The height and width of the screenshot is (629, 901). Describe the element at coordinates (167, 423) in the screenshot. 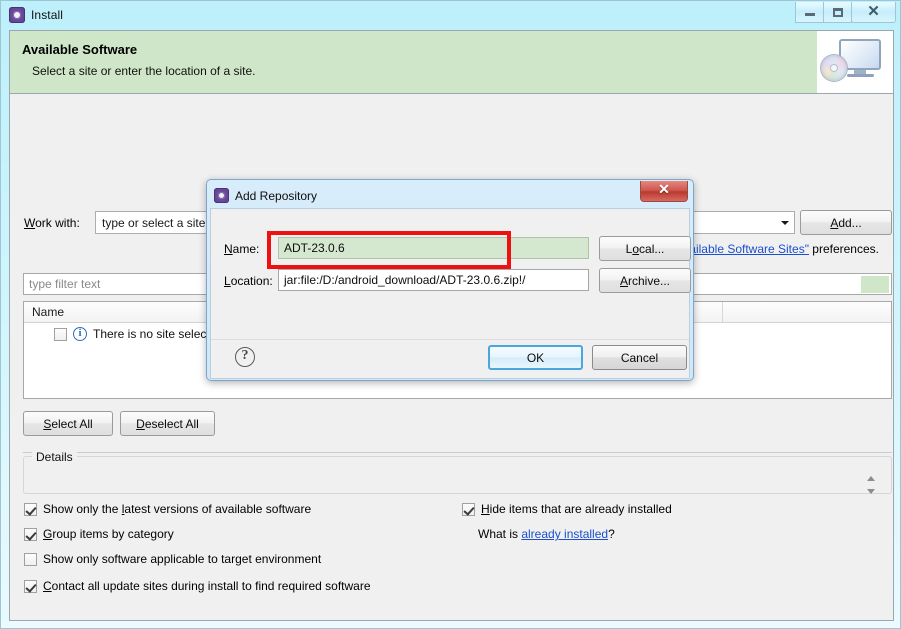

I see `deselect-all-button: Deselect All` at that location.